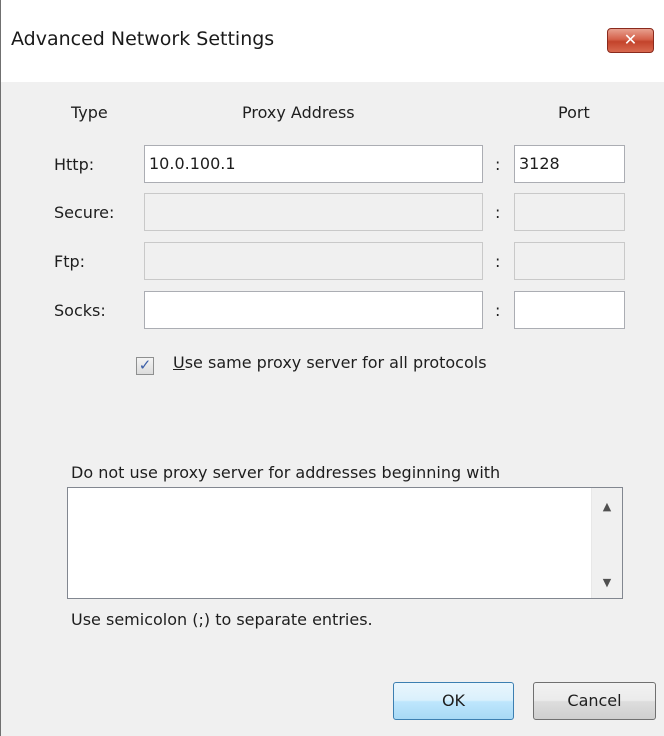 This screenshot has width=664, height=736. I want to click on socks-address-input, so click(313, 310).